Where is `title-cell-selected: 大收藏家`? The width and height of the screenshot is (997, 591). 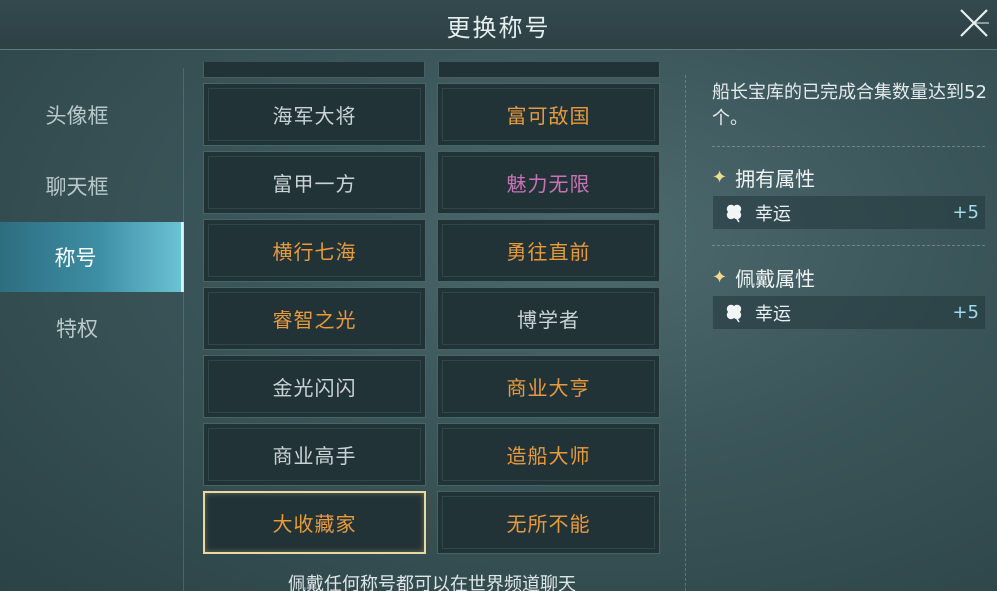
title-cell-selected: 大收藏家 is located at coordinates (314, 522).